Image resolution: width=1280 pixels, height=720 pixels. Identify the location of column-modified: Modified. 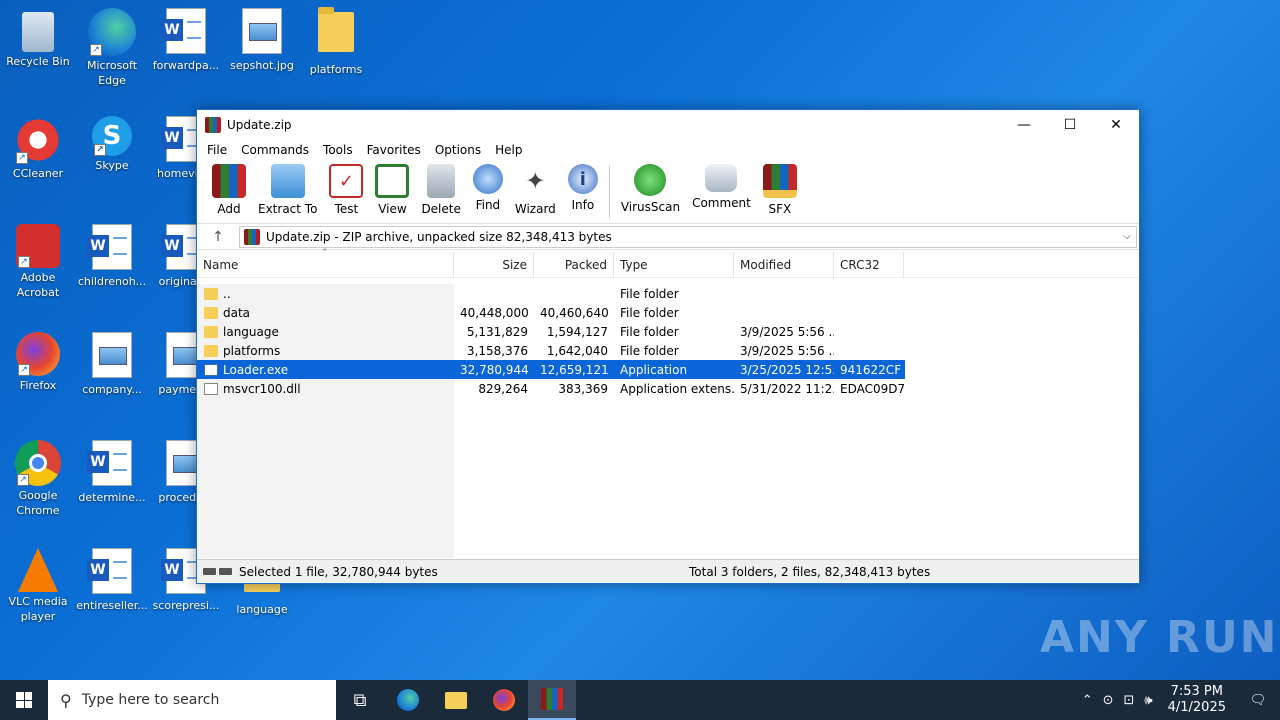
(784, 264).